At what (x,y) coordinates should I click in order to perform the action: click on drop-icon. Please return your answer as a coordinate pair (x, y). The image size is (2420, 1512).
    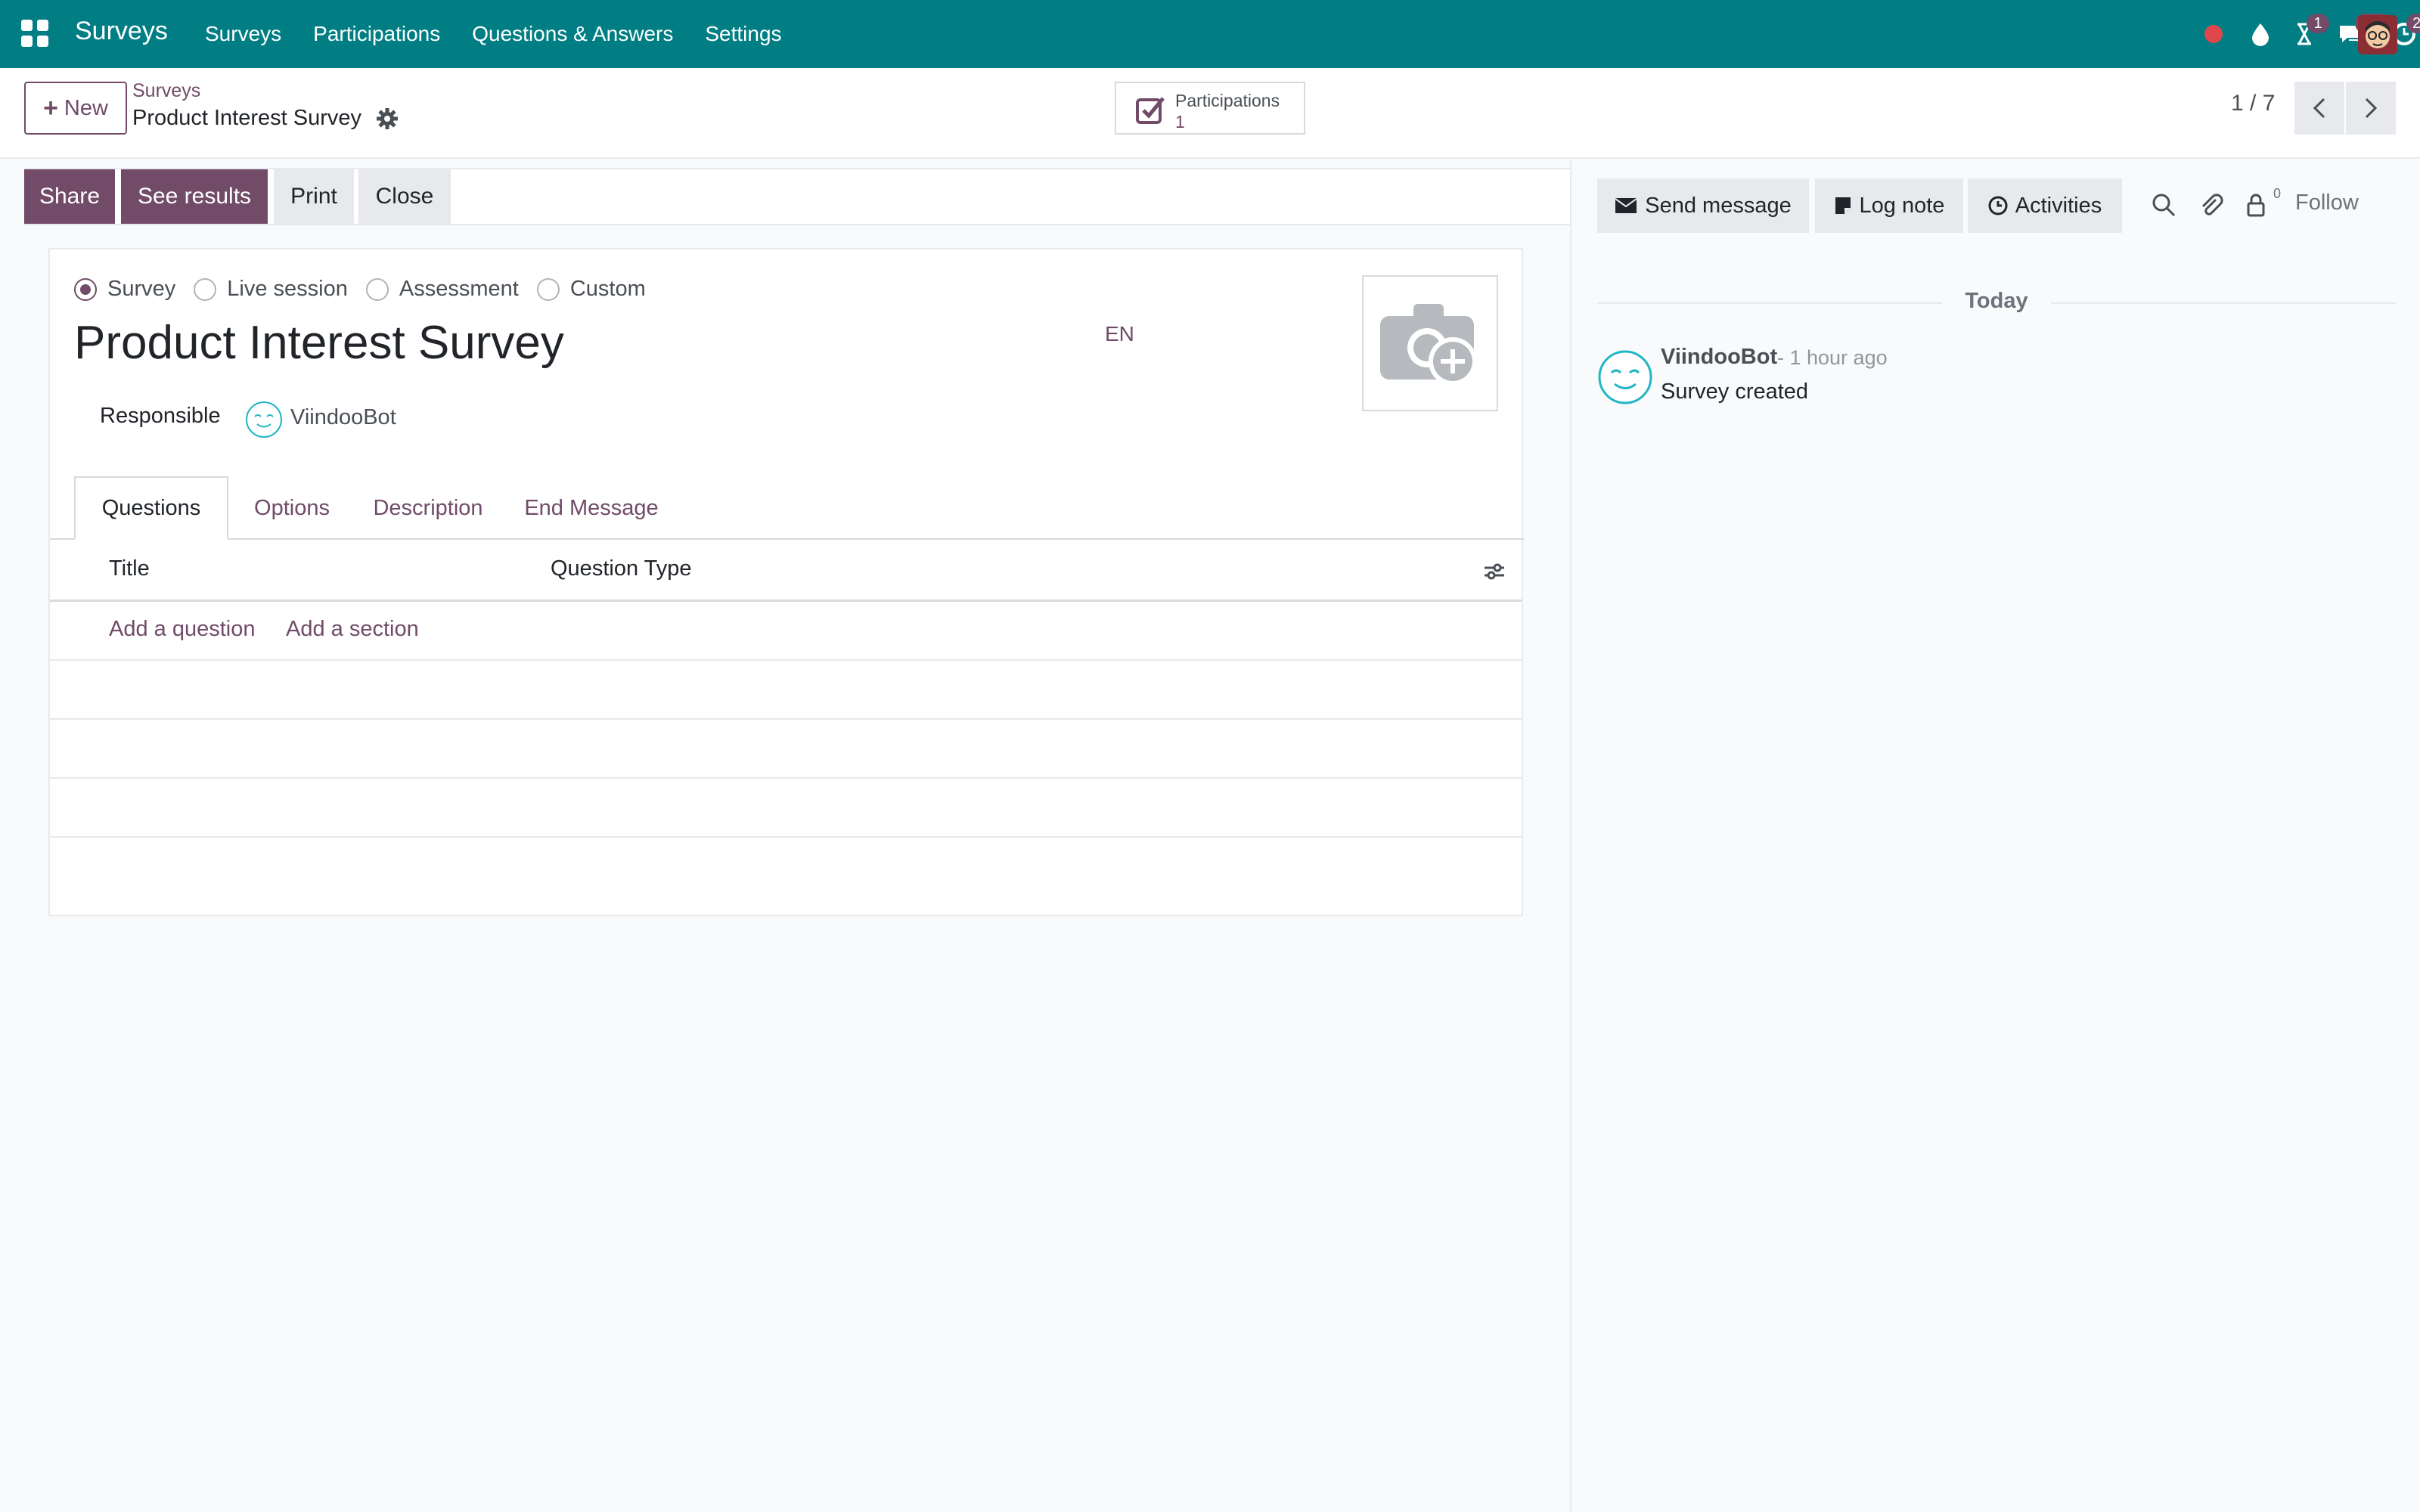
    Looking at the image, I should click on (2260, 34).